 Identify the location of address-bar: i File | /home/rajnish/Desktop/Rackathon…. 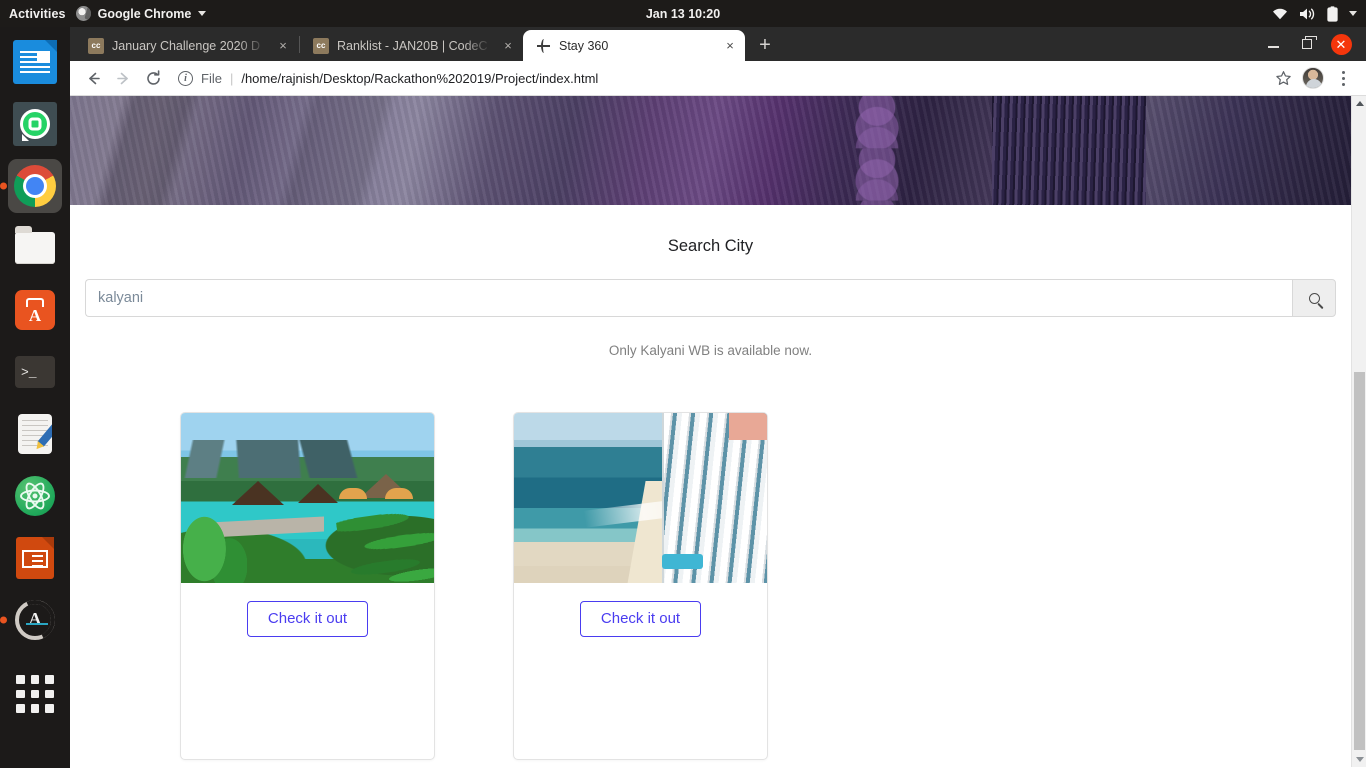
(717, 78).